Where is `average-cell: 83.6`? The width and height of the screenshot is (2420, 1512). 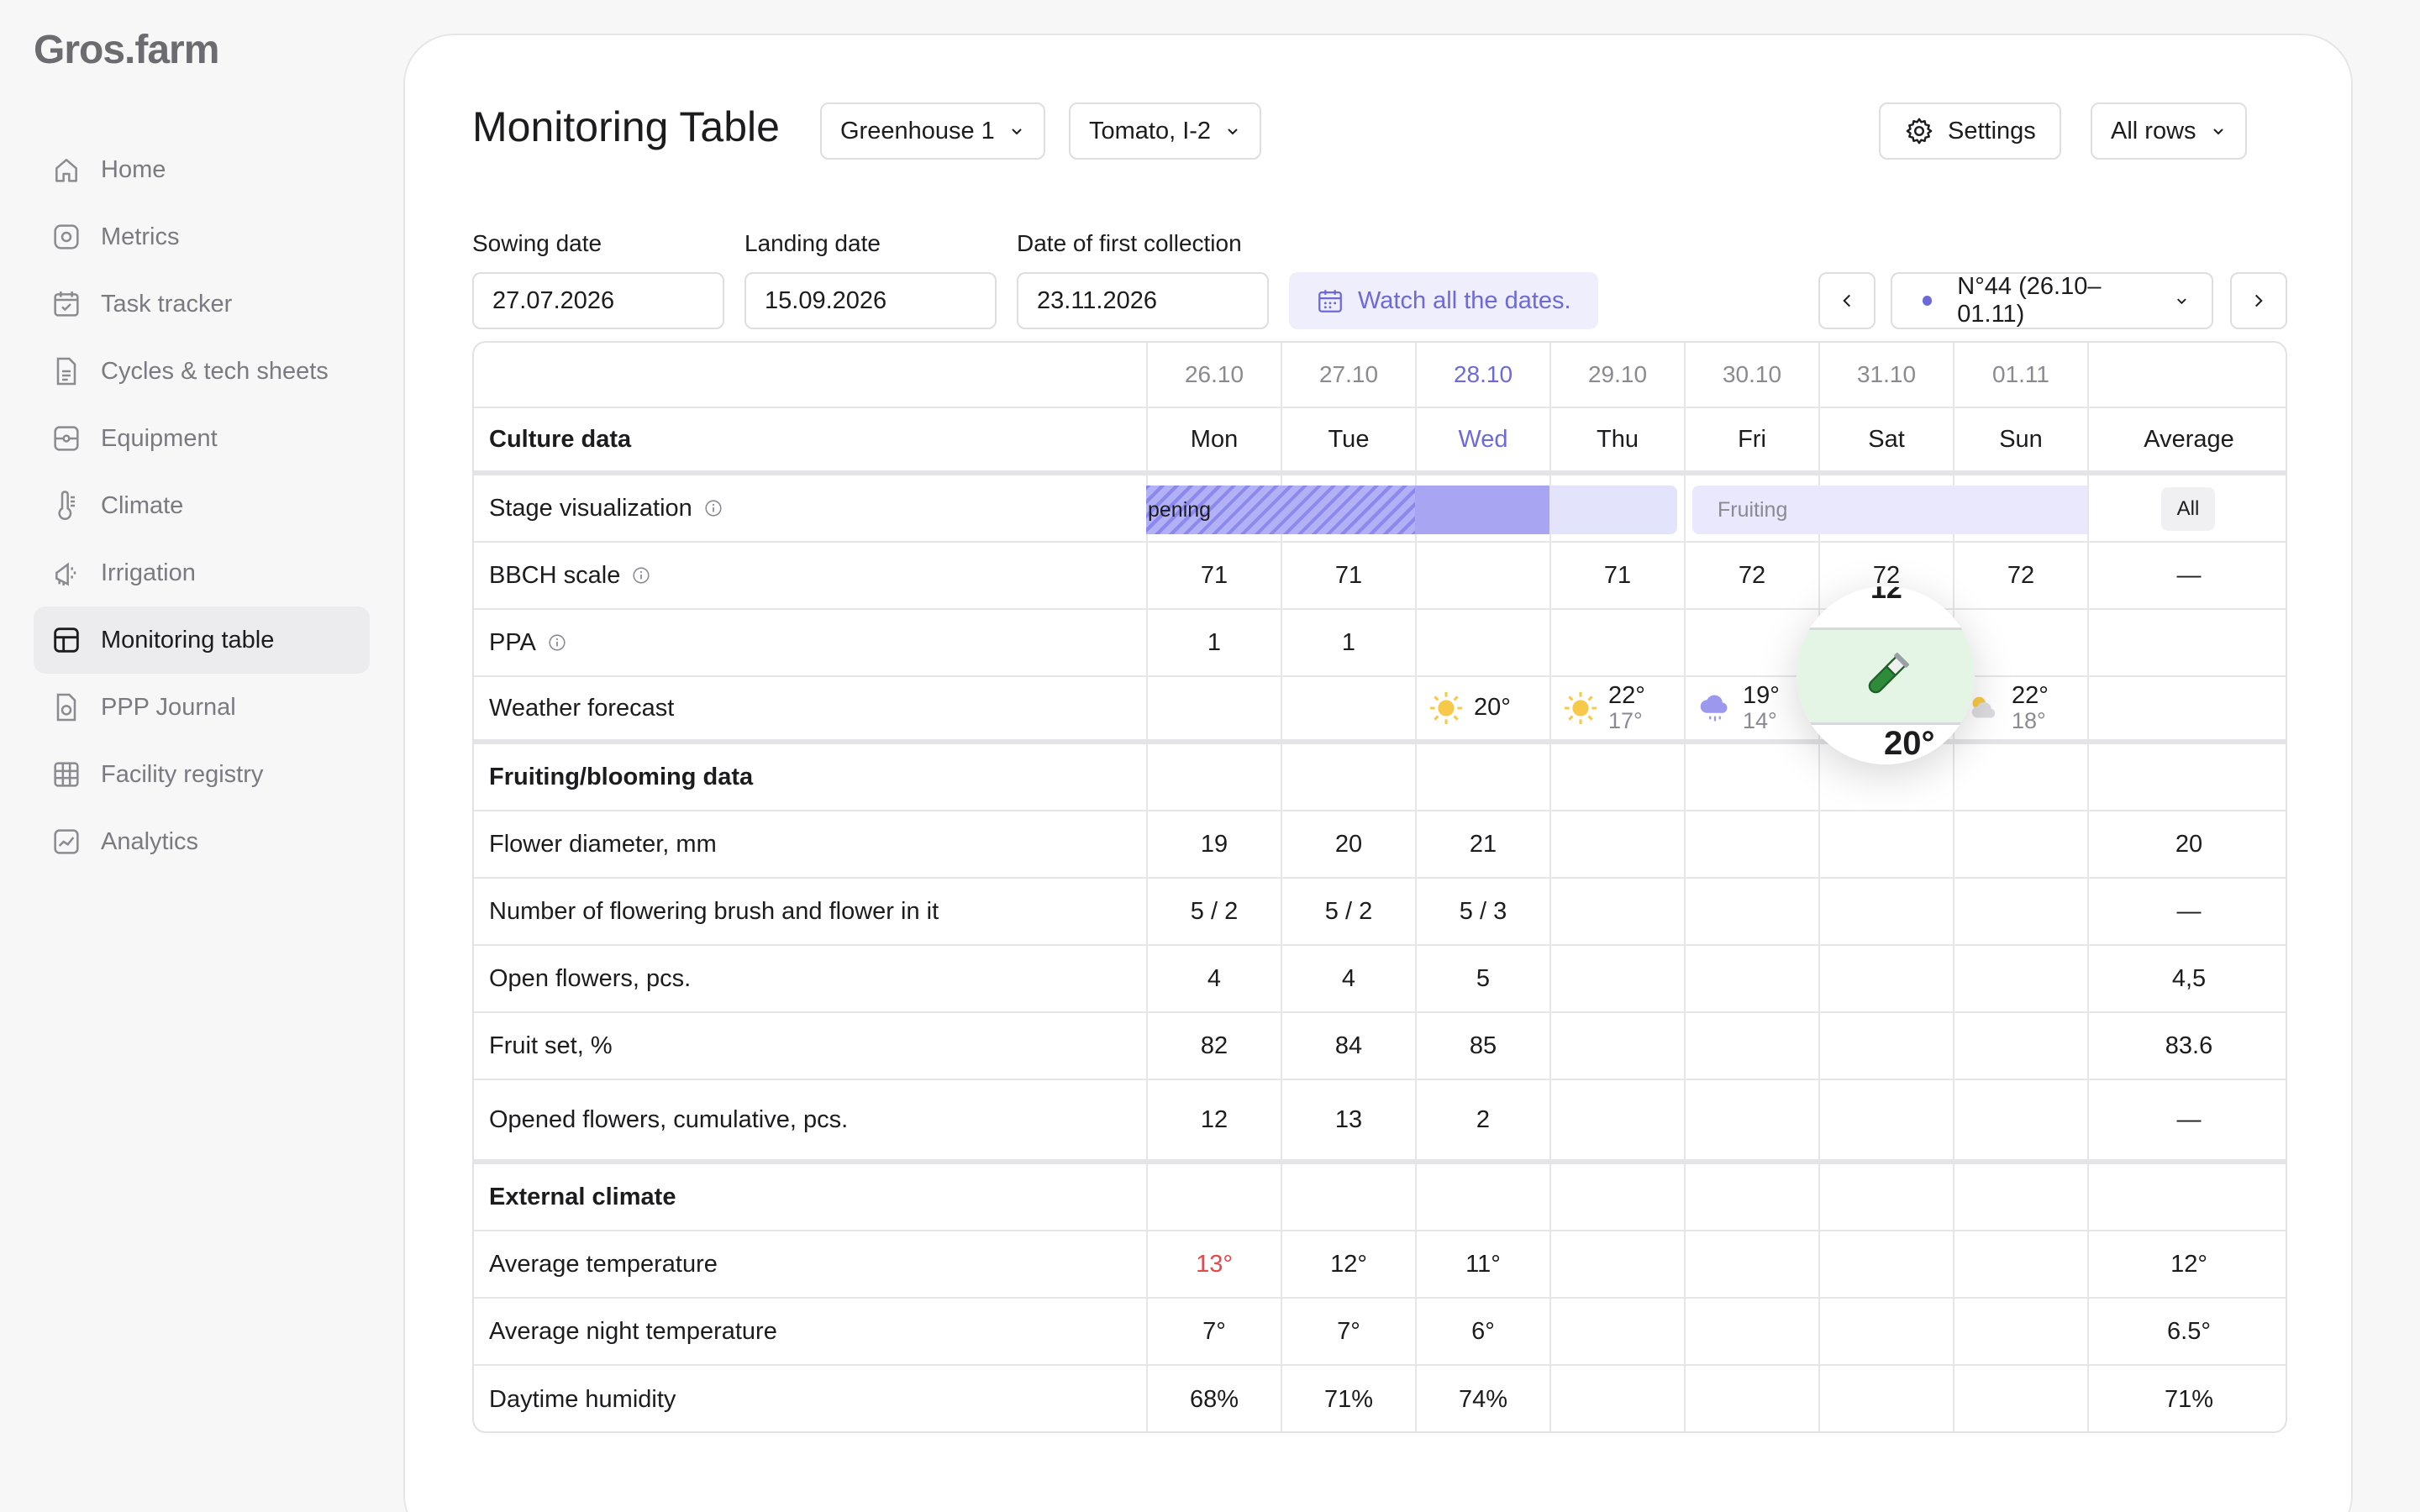 average-cell: 83.6 is located at coordinates (2186, 1046).